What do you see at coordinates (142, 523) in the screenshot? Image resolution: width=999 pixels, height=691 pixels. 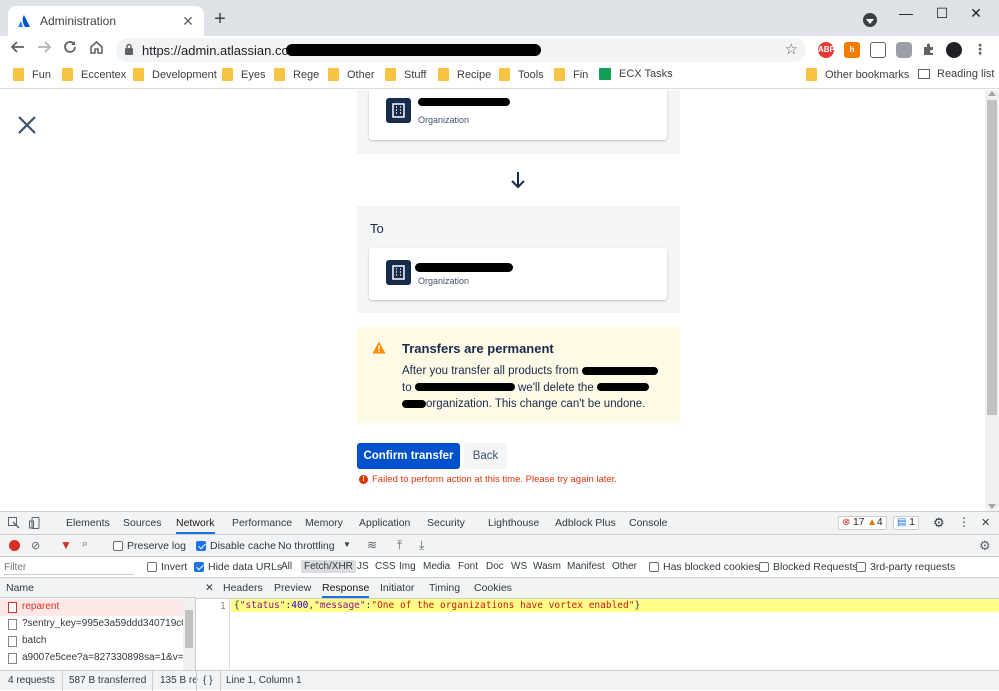 I see `devtools-tab-sources: Sources` at bounding box center [142, 523].